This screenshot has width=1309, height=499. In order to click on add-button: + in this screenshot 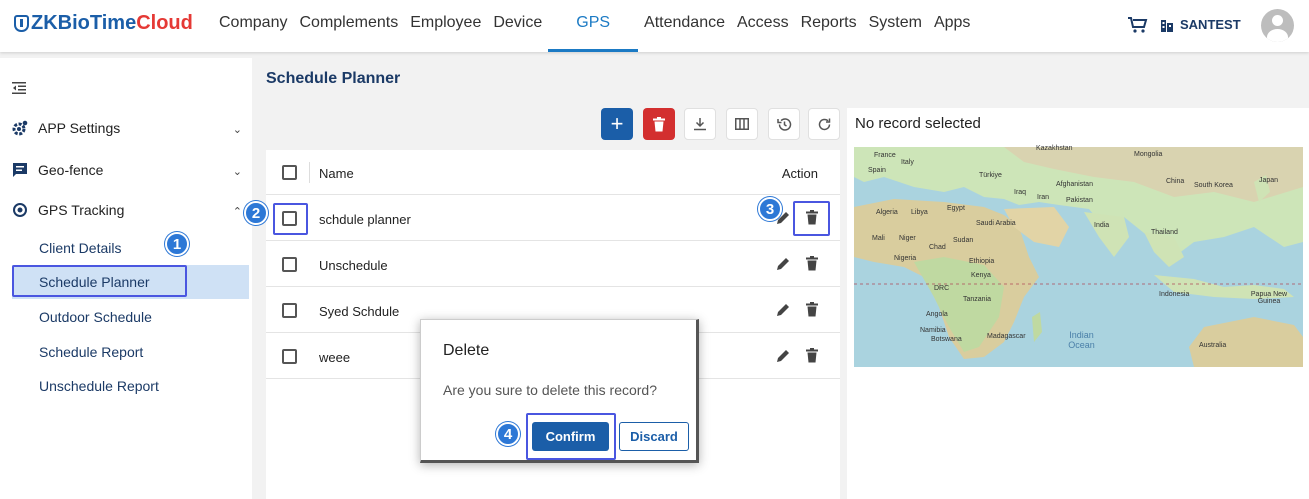, I will do `click(617, 124)`.